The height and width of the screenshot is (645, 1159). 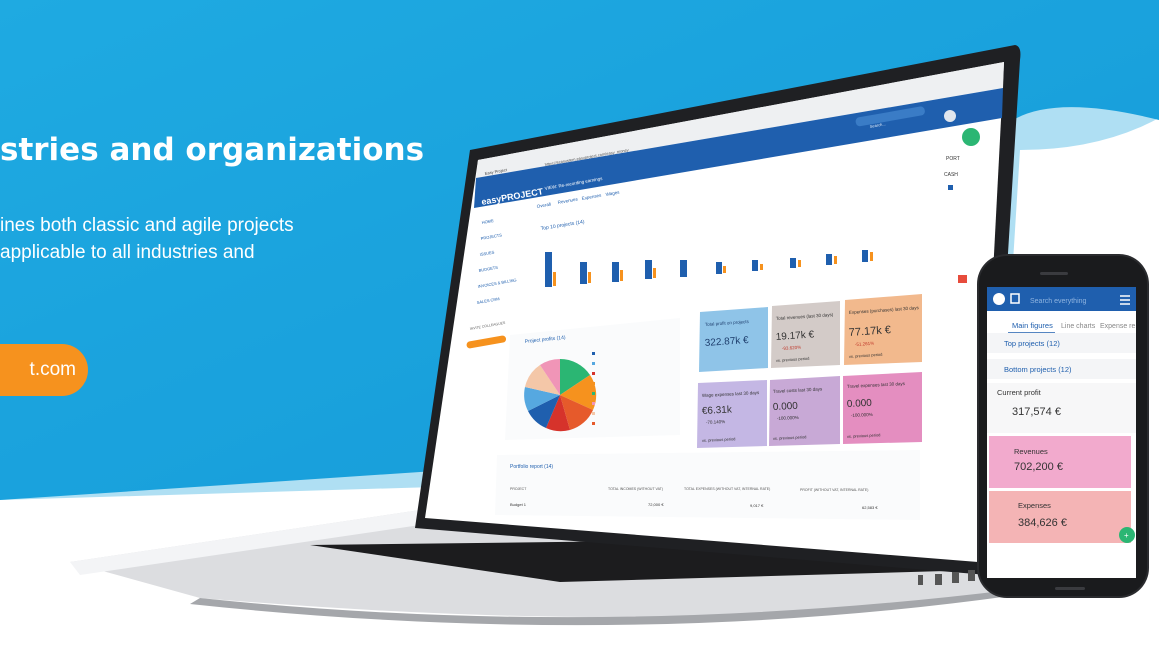 What do you see at coordinates (1042, 523) in the screenshot?
I see `expenses-value: 384,626 €` at bounding box center [1042, 523].